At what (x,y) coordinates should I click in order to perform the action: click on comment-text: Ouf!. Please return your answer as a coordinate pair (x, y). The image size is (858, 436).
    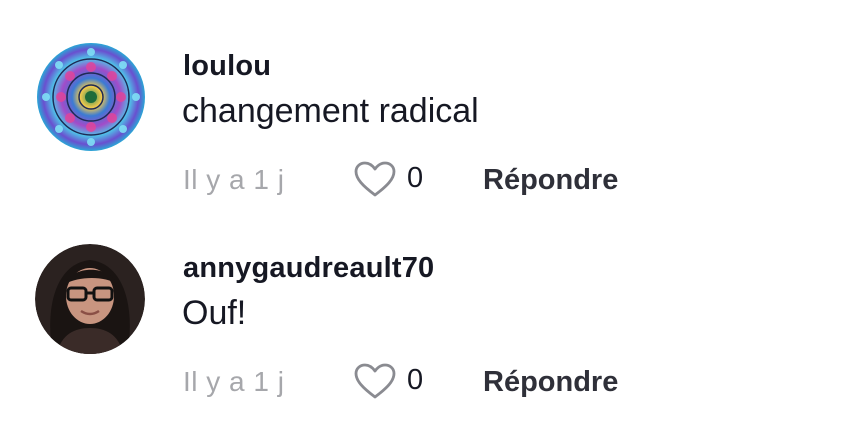
    Looking at the image, I should click on (214, 313).